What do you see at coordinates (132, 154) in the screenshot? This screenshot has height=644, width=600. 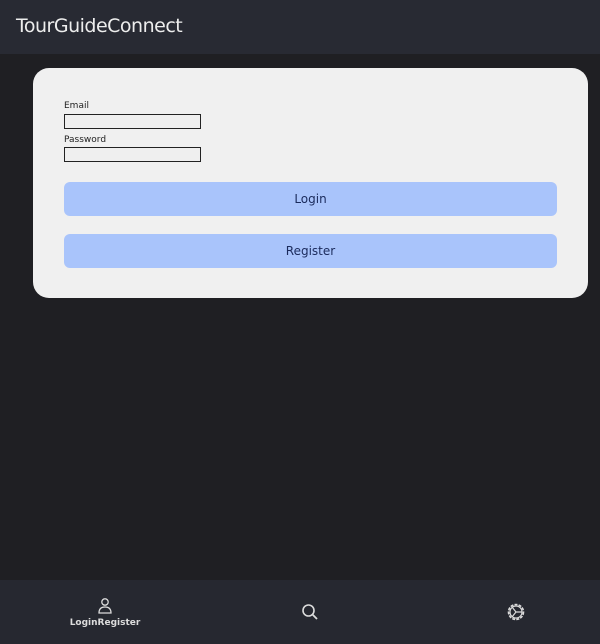 I see `password-input` at bounding box center [132, 154].